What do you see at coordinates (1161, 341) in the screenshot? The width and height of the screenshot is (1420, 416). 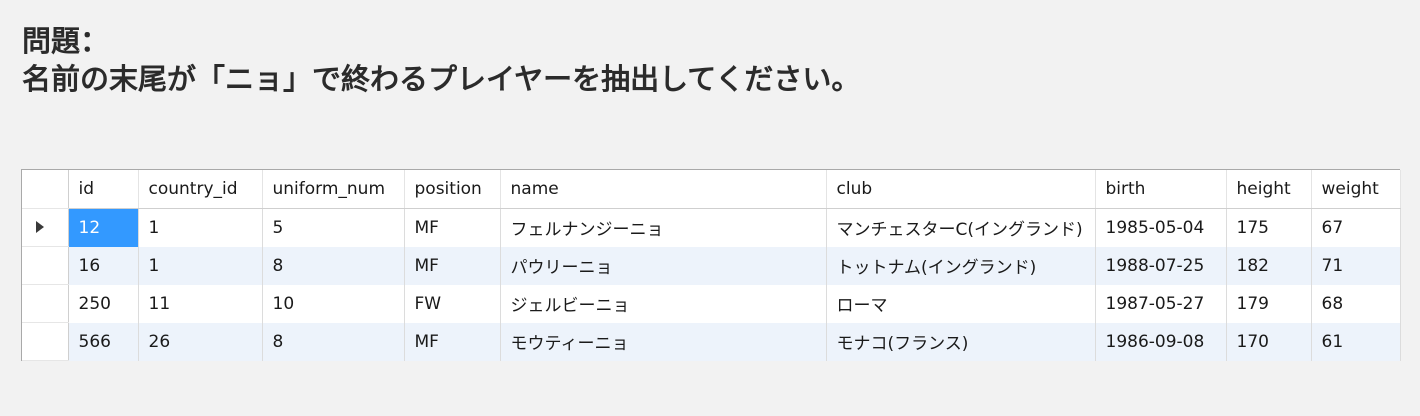 I see `cell-birth: 1986-09-08` at bounding box center [1161, 341].